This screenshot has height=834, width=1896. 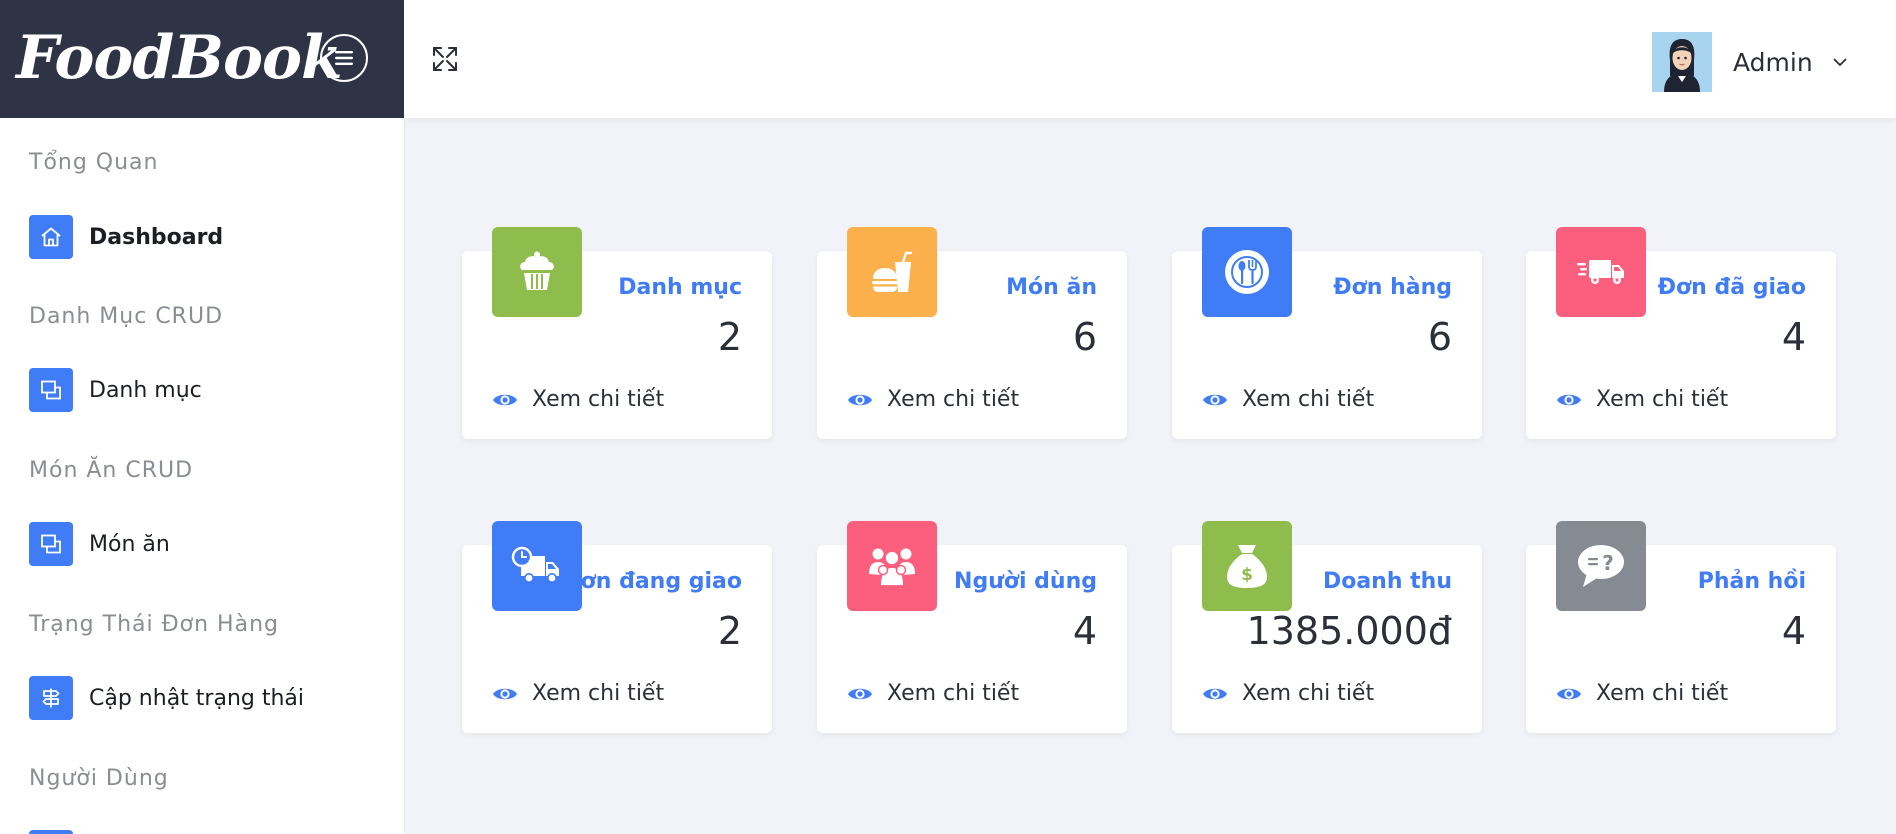 I want to click on stat-card-mon-an: Món ăn 6 Xem chi tiết, so click(x=972, y=333).